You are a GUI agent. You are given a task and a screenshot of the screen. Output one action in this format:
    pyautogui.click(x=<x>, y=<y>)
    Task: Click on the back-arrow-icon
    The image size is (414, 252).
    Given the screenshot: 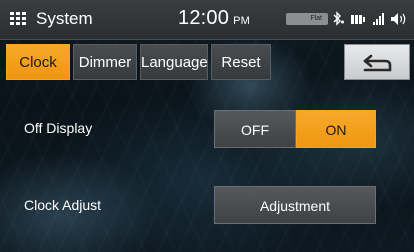 What is the action you would take?
    pyautogui.click(x=377, y=63)
    